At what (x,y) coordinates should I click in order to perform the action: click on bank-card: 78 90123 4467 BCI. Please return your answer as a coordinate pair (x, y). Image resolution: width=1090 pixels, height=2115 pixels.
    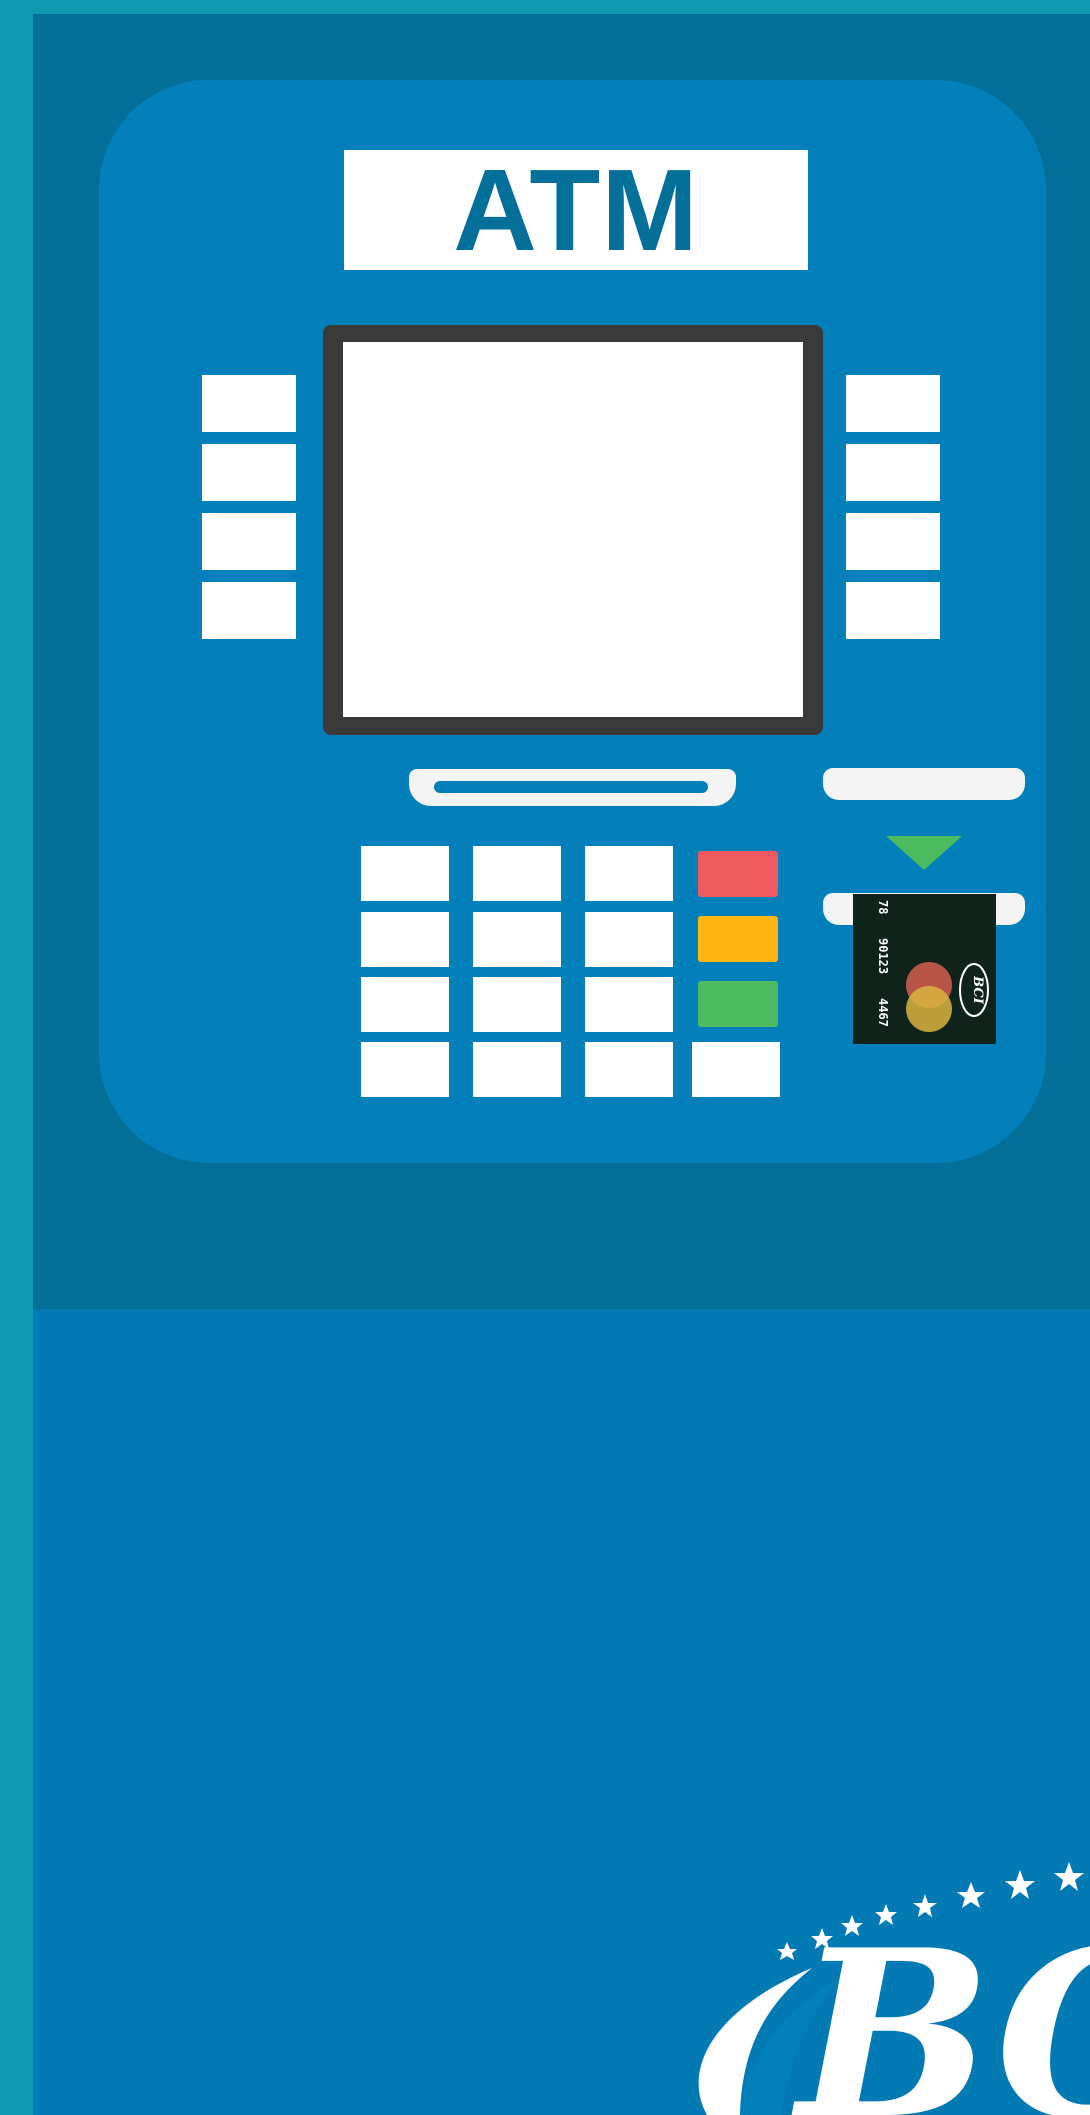
    Looking at the image, I should click on (924, 969).